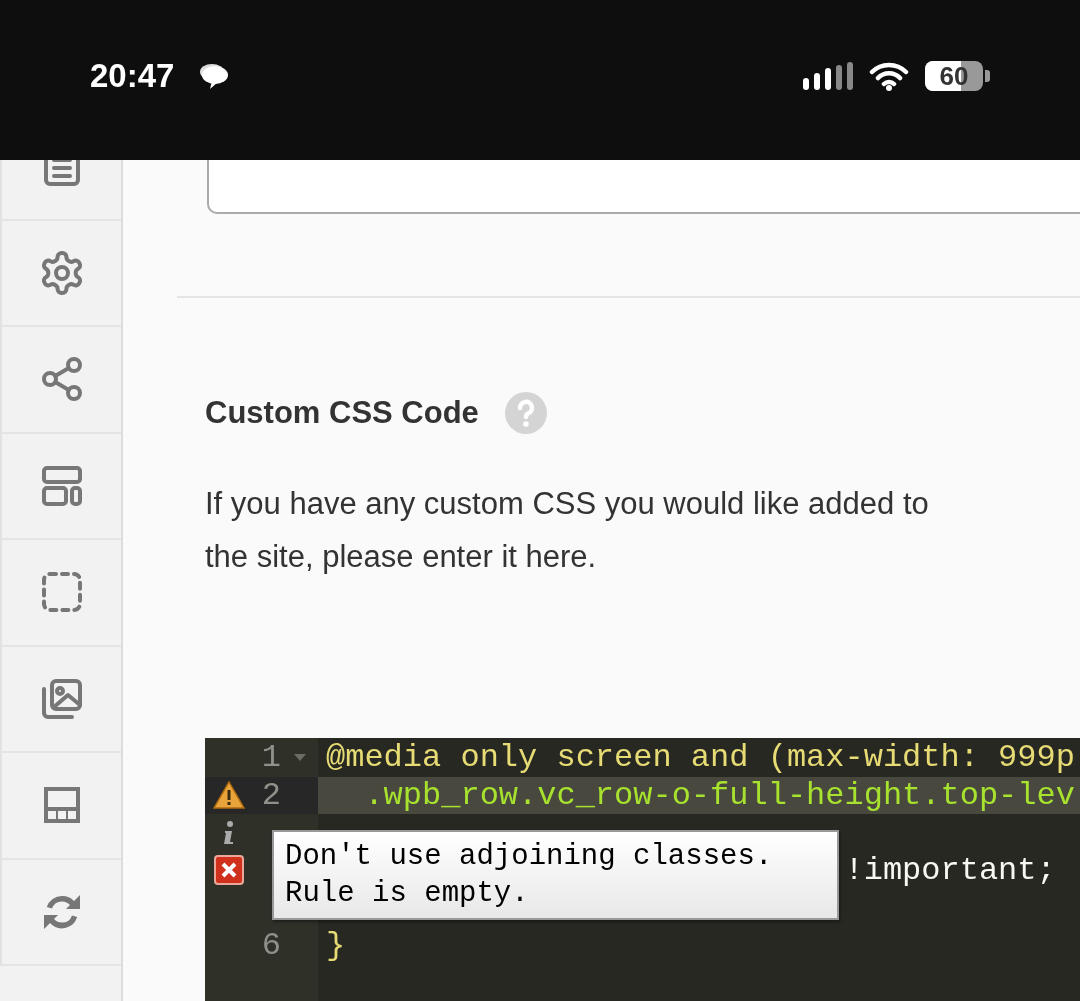 Image resolution: width=1080 pixels, height=1001 pixels. What do you see at coordinates (829, 76) in the screenshot?
I see `signal-icon` at bounding box center [829, 76].